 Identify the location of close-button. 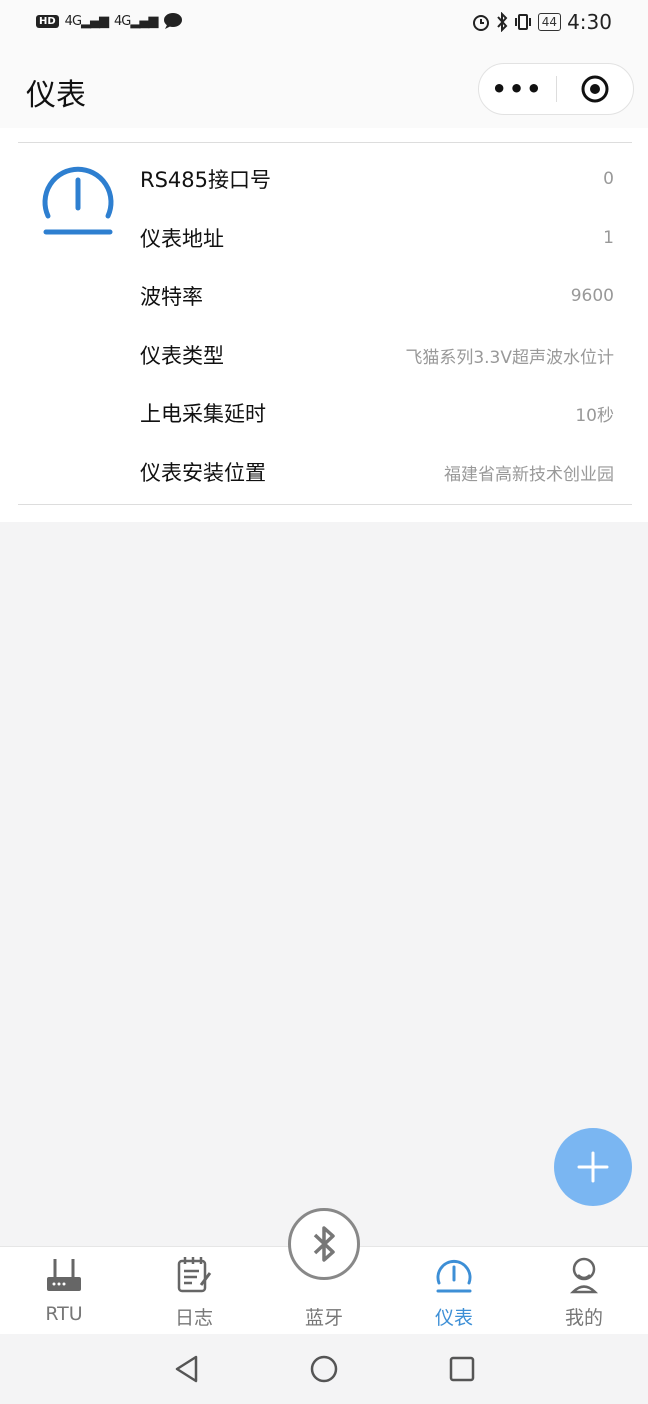
(595, 89).